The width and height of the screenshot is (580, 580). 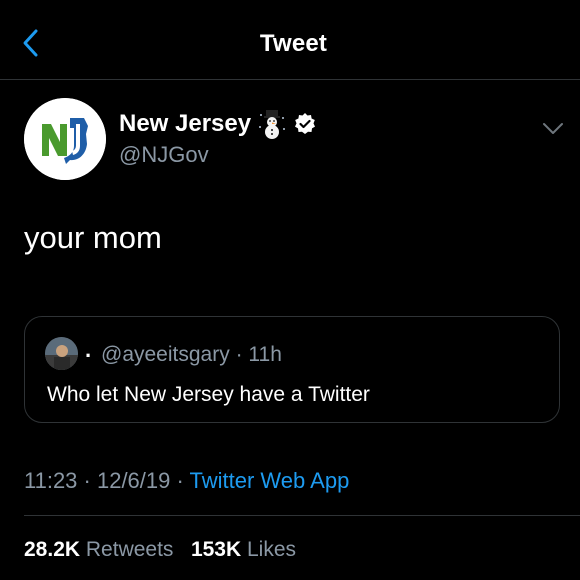 What do you see at coordinates (61, 353) in the screenshot?
I see `quoted-author-avatar` at bounding box center [61, 353].